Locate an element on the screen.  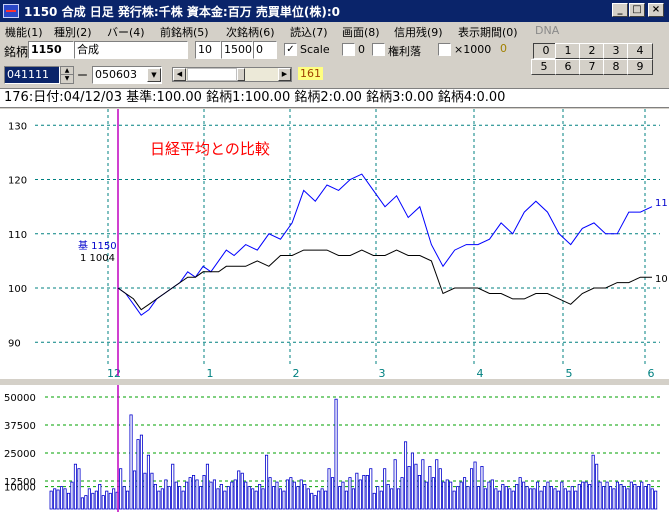
x1000-checkbox is located at coordinates (444, 49).